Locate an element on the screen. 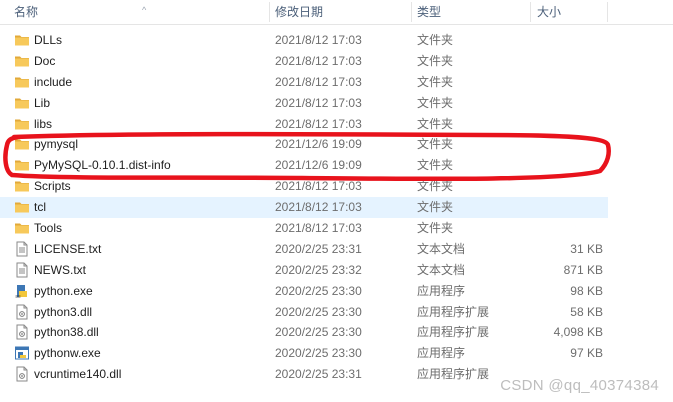 This screenshot has width=673, height=402. file-row: pythonw.exe 2020/2/25 23:30 应用程序 97 KB is located at coordinates (304, 353).